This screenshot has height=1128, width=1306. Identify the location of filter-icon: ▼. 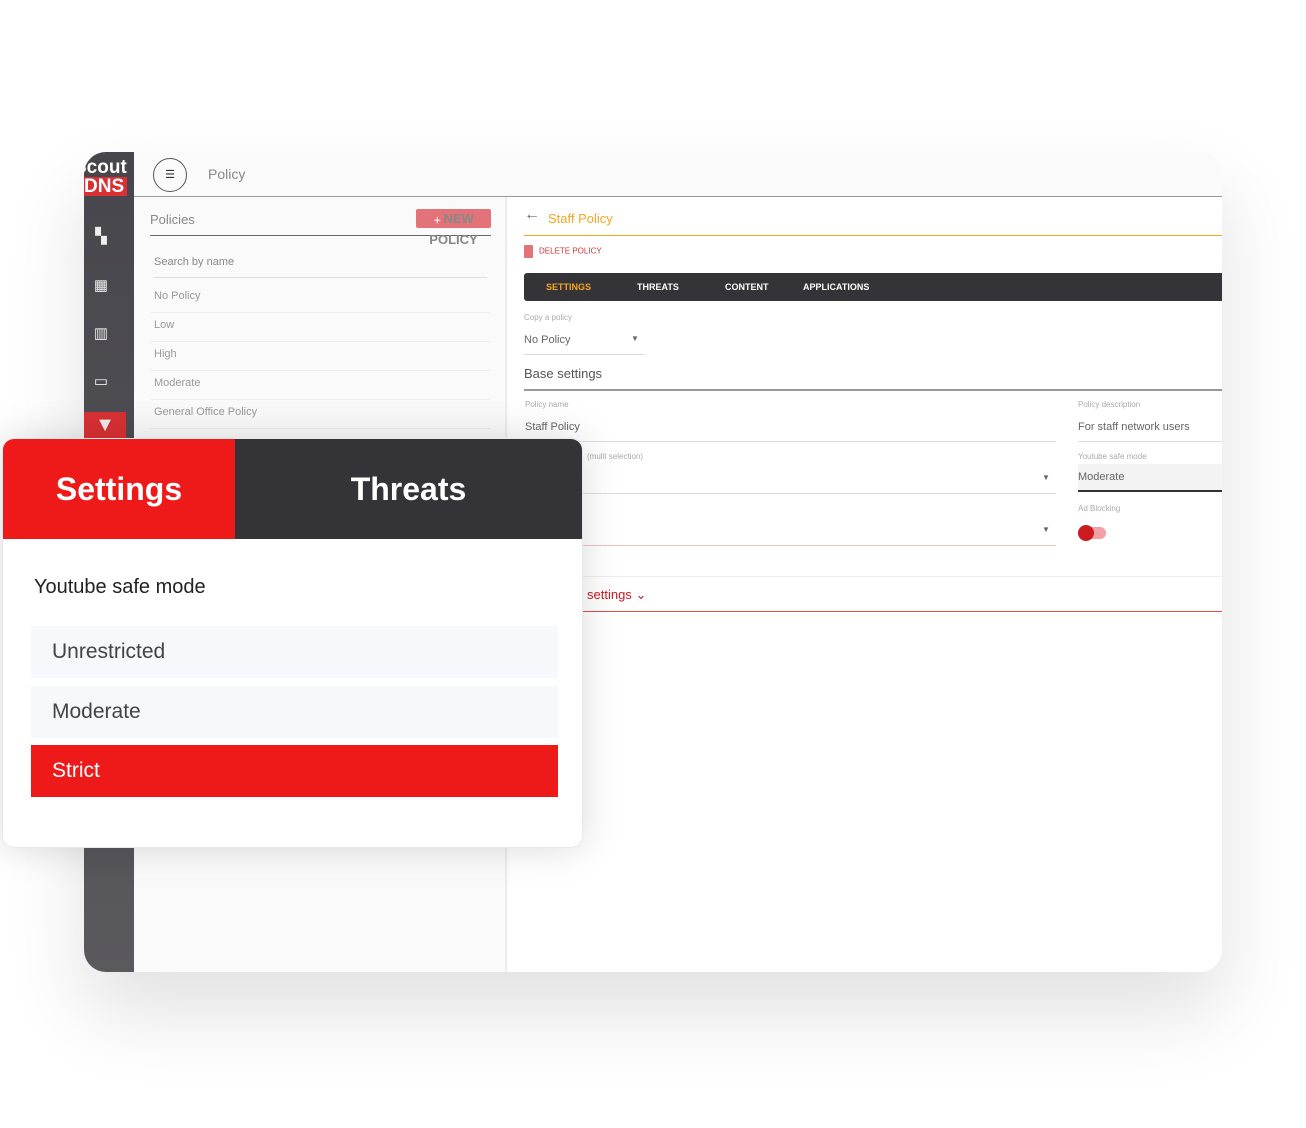
(105, 425).